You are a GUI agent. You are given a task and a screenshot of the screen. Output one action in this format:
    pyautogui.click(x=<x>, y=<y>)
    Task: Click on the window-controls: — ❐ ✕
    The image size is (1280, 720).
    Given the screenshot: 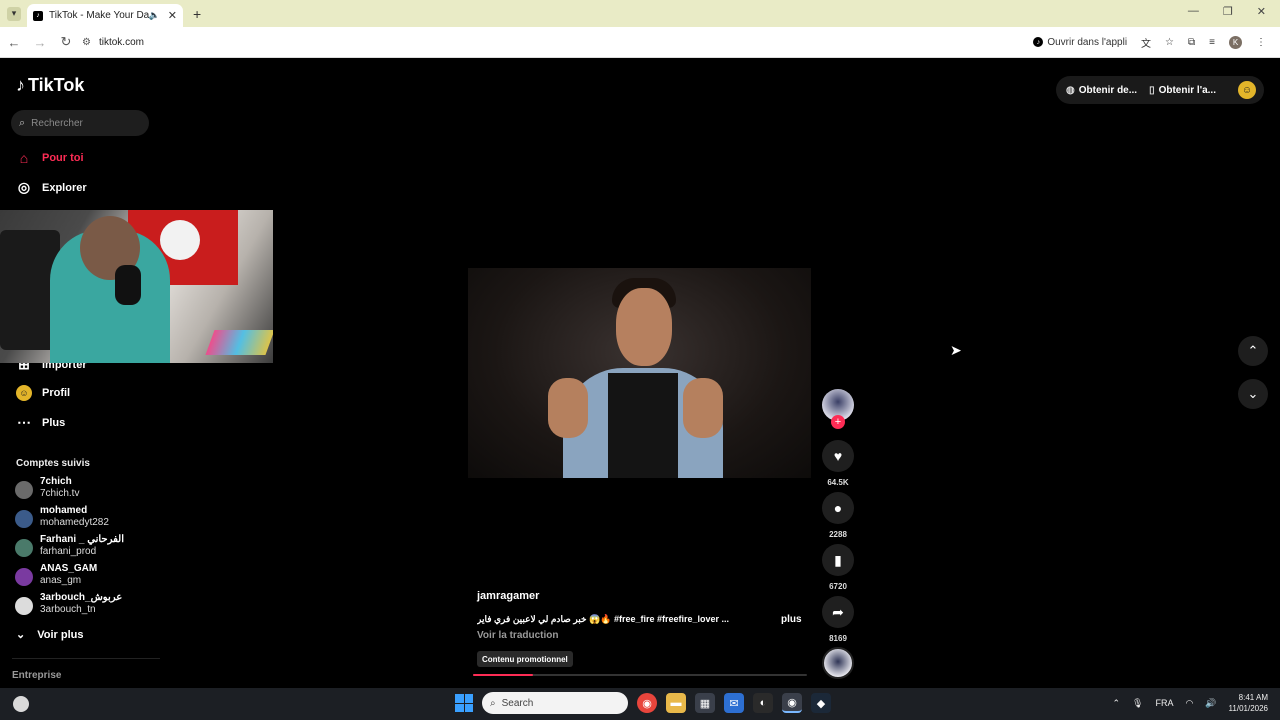 What is the action you would take?
    pyautogui.click(x=1227, y=11)
    